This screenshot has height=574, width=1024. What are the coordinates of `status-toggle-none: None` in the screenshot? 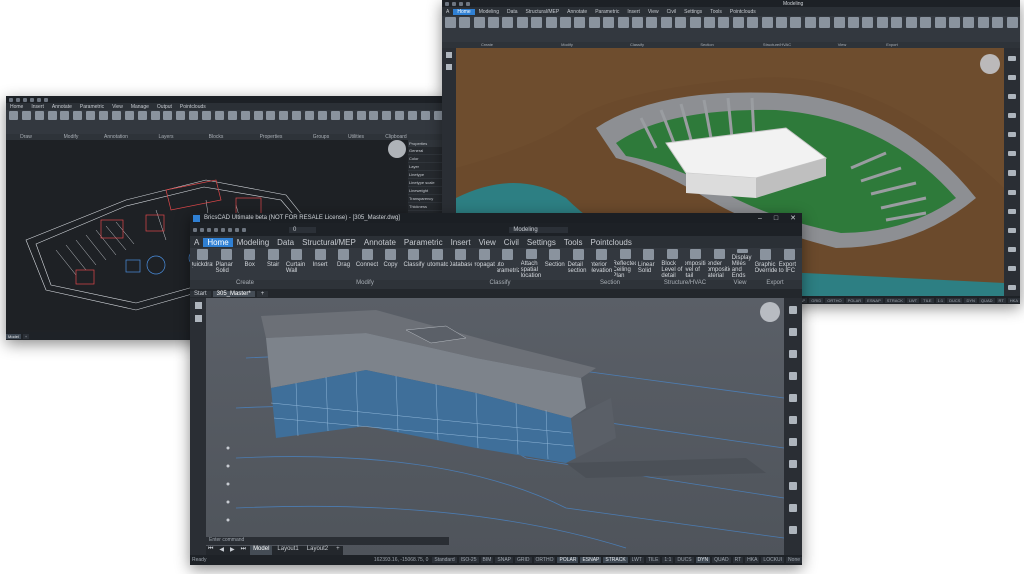 It's located at (794, 560).